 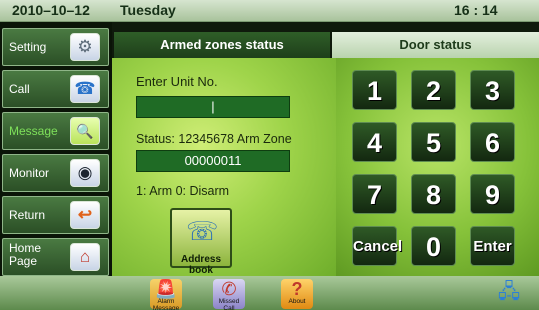 I want to click on enter-unit-label: Enter Unit No., so click(x=177, y=81).